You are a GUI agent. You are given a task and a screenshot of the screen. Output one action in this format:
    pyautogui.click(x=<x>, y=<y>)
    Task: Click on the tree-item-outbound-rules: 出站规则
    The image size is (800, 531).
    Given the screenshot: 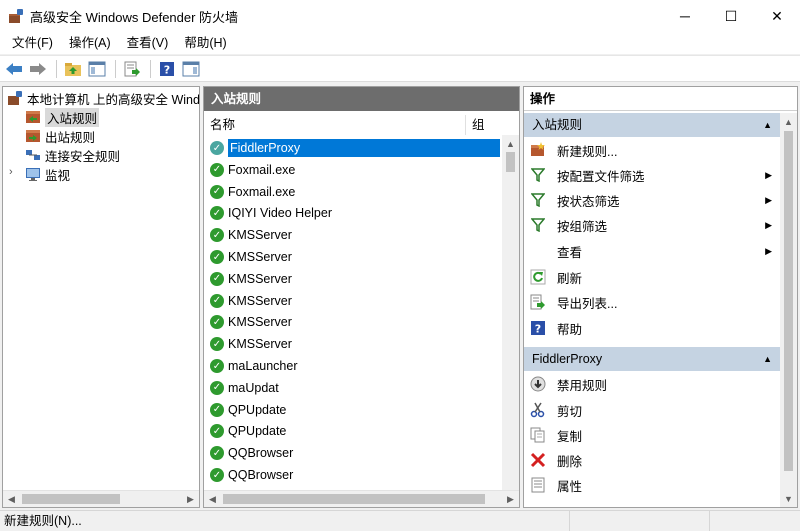 What is the action you would take?
    pyautogui.click(x=60, y=136)
    